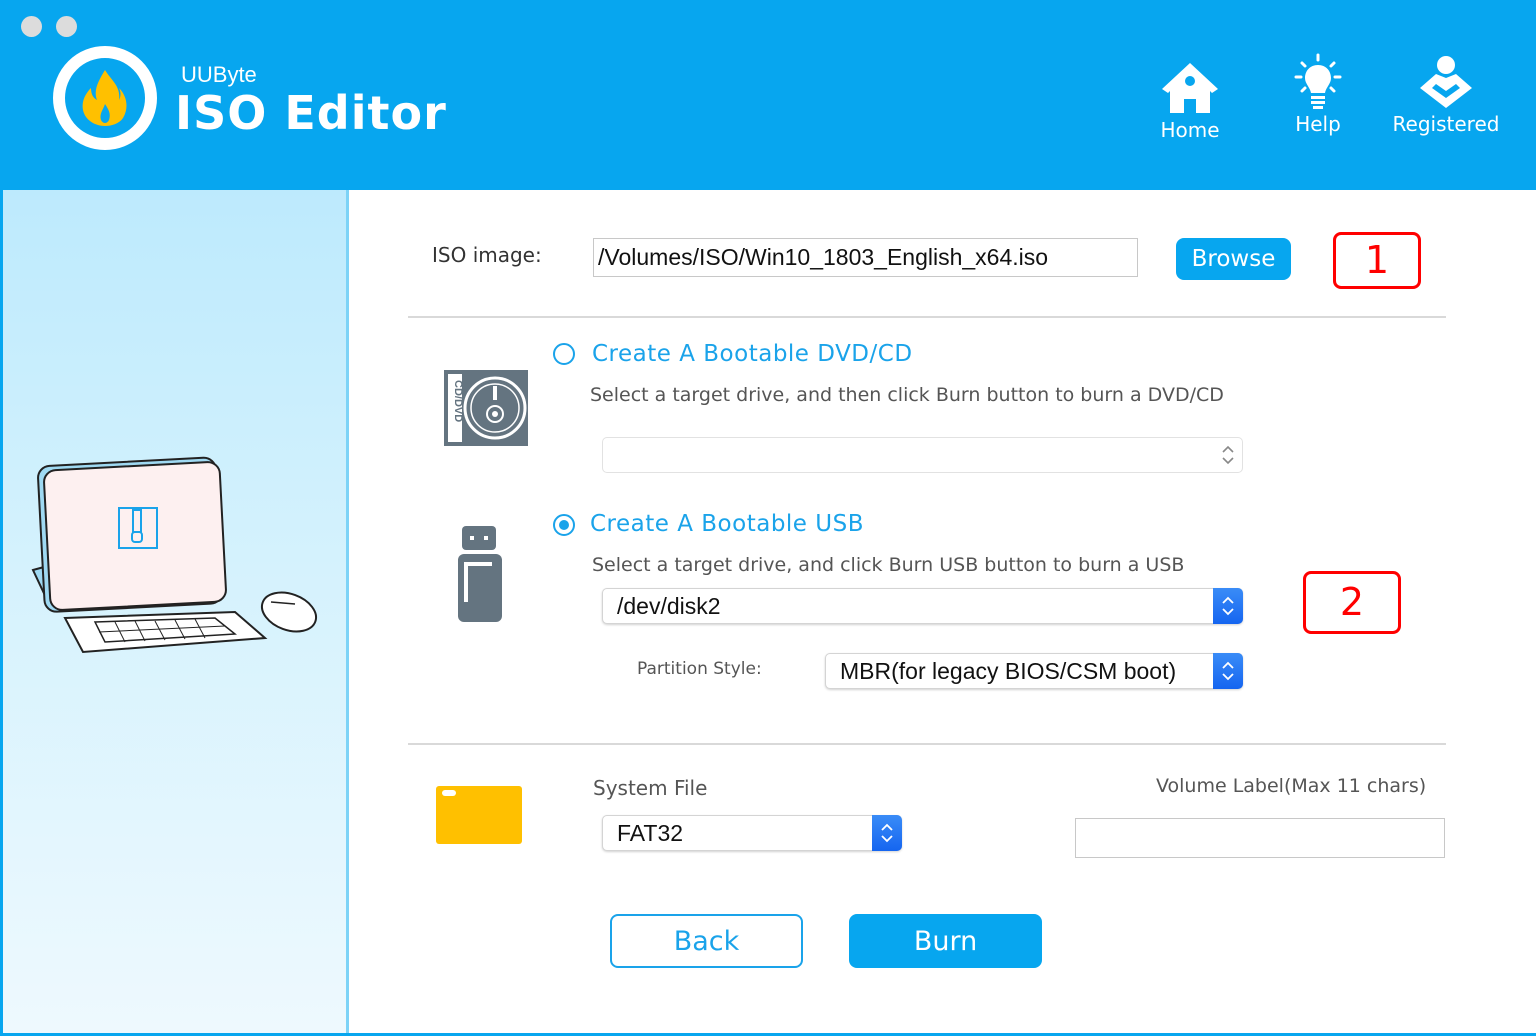 This screenshot has width=1536, height=1036. I want to click on partition-style-label: Partition Style:, so click(699, 669).